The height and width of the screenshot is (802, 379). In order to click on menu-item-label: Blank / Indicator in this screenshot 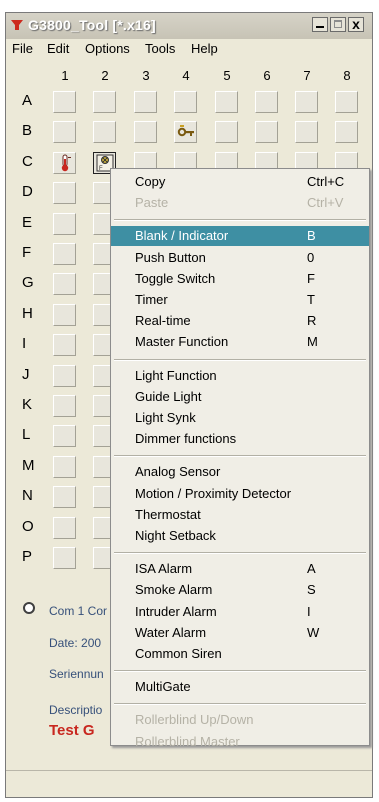, I will do `click(182, 236)`.